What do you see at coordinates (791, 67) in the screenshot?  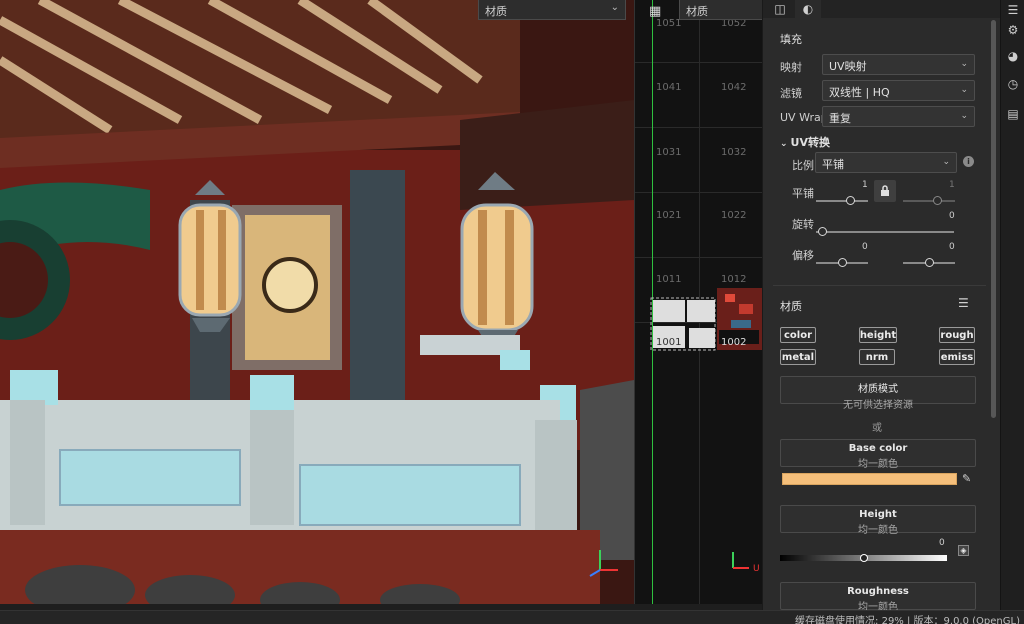 I see `mapping-label: 映射` at bounding box center [791, 67].